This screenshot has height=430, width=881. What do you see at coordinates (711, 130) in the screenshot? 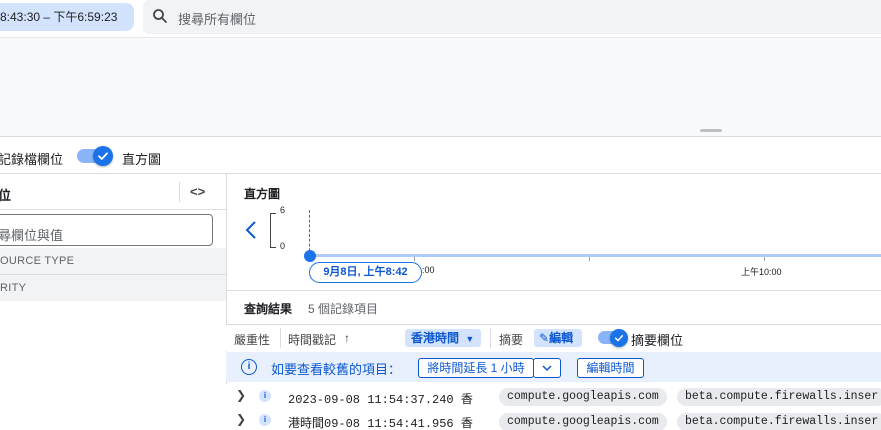
I see `resize-handle` at bounding box center [711, 130].